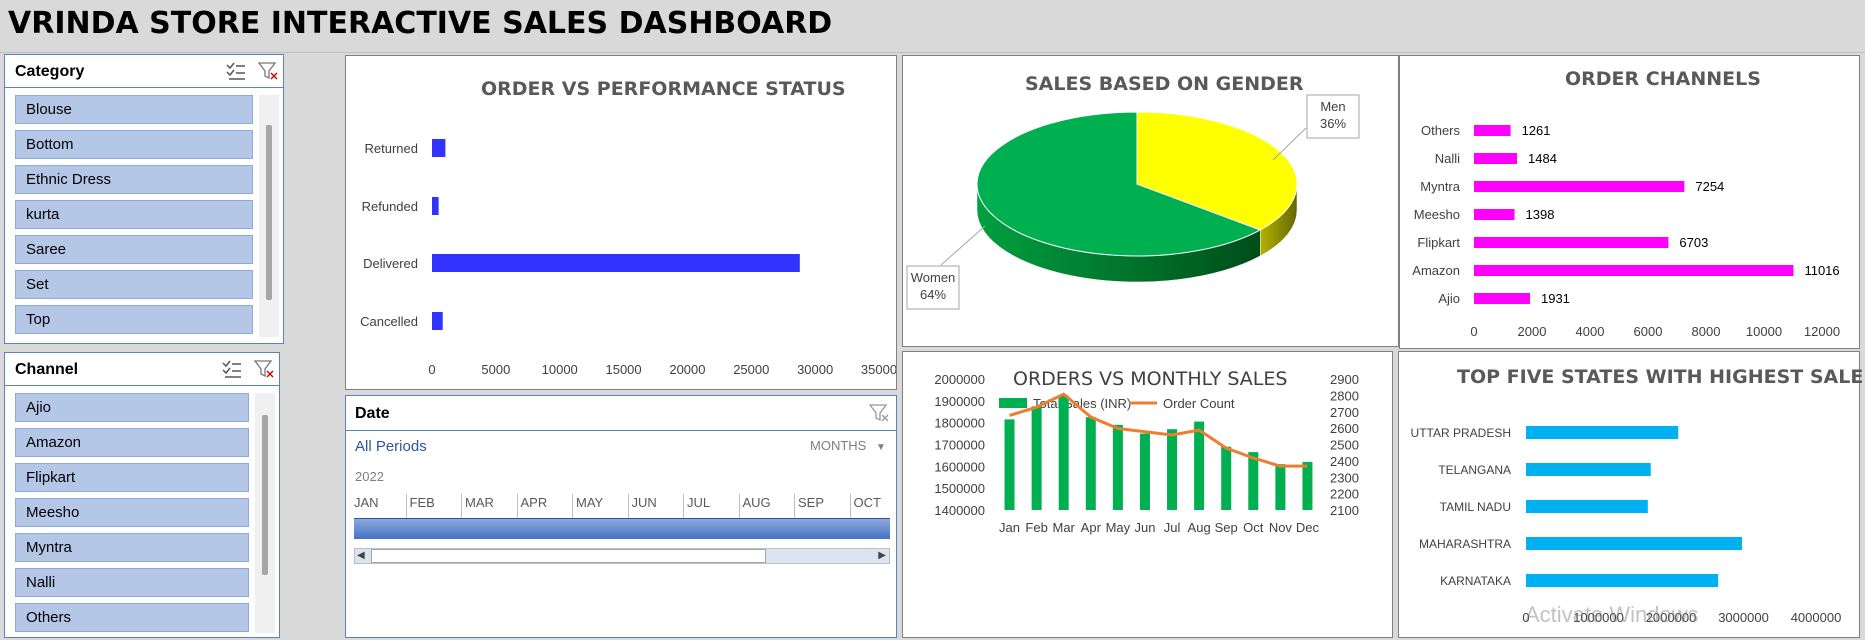  What do you see at coordinates (132, 617) in the screenshot?
I see `channel-item-others: Others` at bounding box center [132, 617].